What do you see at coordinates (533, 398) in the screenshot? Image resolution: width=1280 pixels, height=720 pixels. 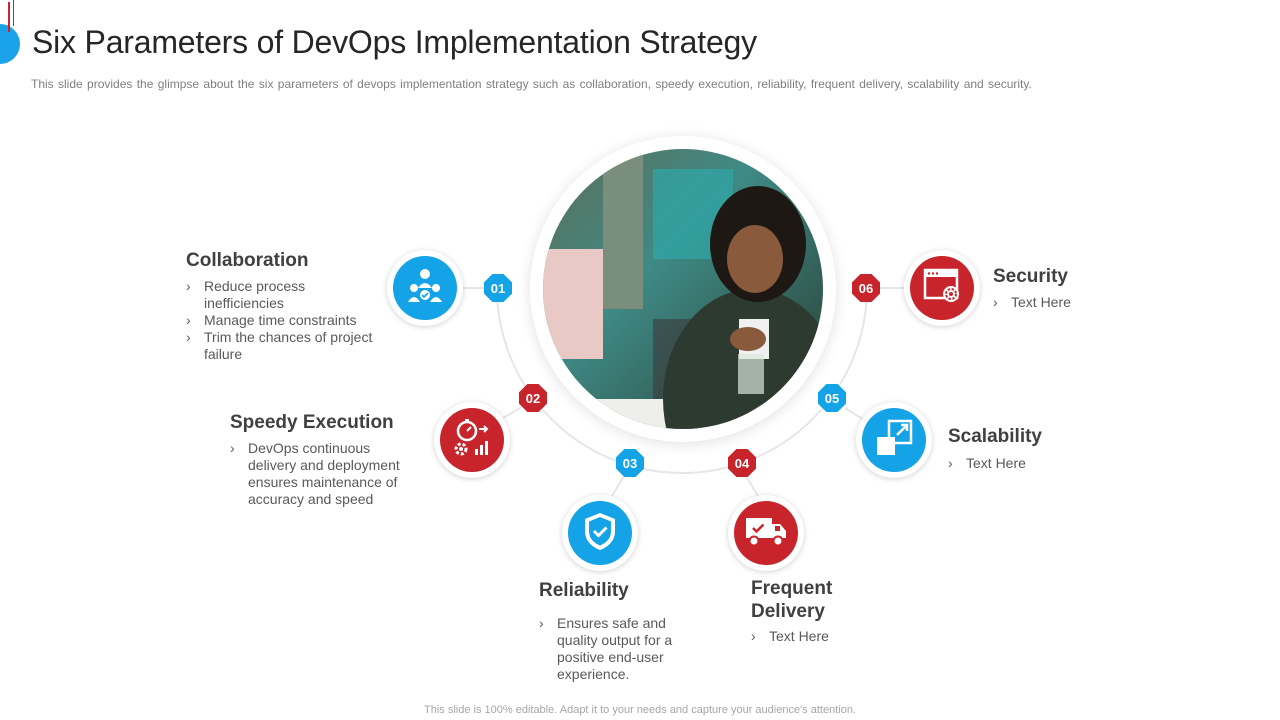 I see `number-badge-02: 02` at bounding box center [533, 398].